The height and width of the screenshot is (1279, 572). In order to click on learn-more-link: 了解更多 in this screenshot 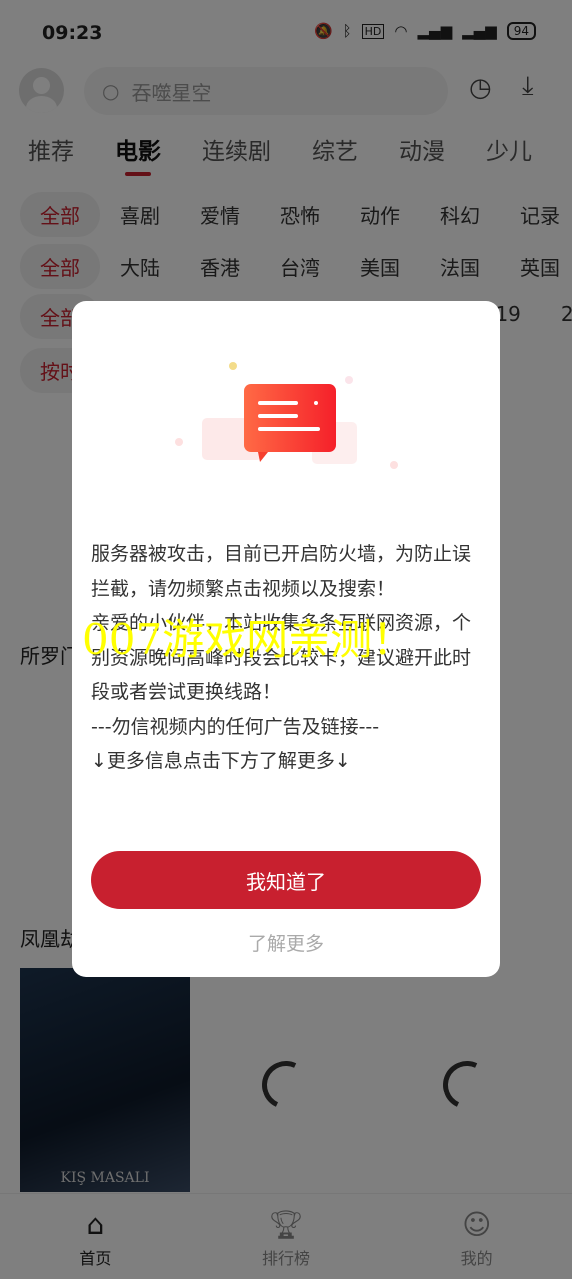, I will do `click(286, 942)`.